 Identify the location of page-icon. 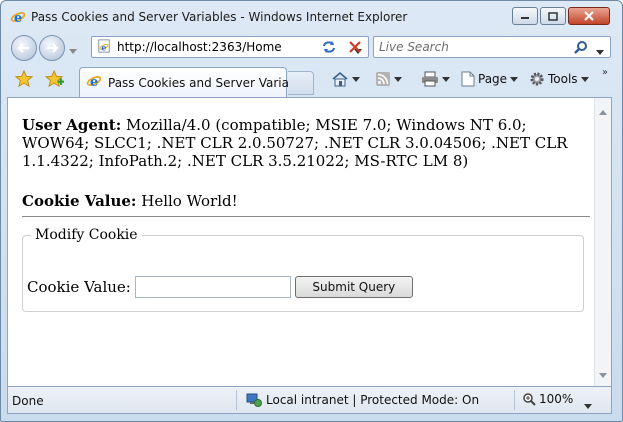
(468, 79).